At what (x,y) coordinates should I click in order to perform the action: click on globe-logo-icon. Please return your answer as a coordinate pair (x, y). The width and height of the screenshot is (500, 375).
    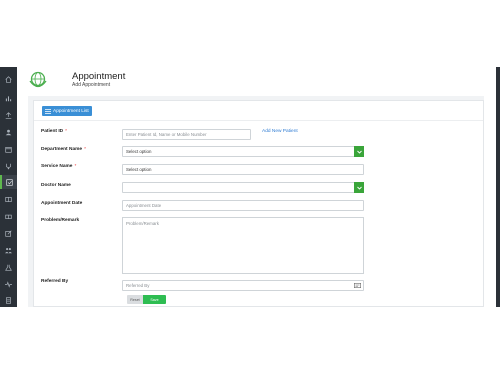
    Looking at the image, I should click on (38, 79).